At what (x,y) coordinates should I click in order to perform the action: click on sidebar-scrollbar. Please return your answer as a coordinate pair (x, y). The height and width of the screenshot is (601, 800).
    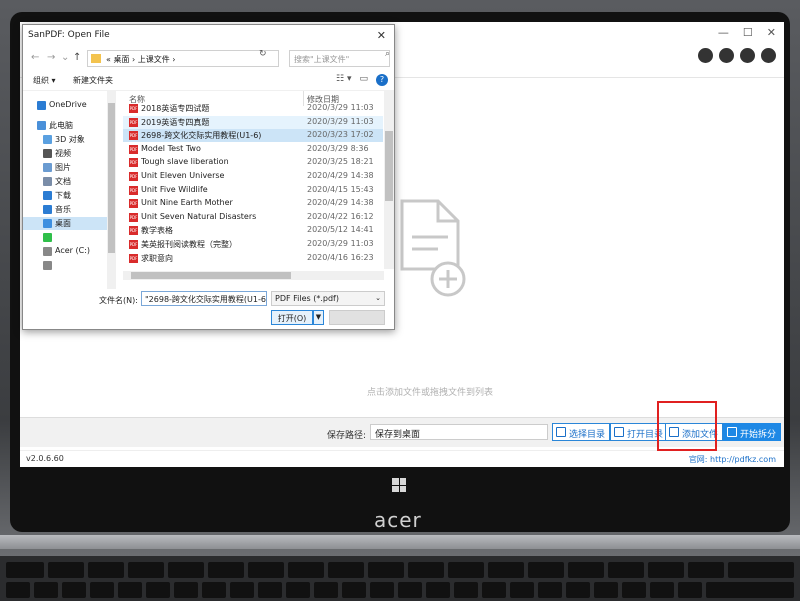
    Looking at the image, I should click on (111, 190).